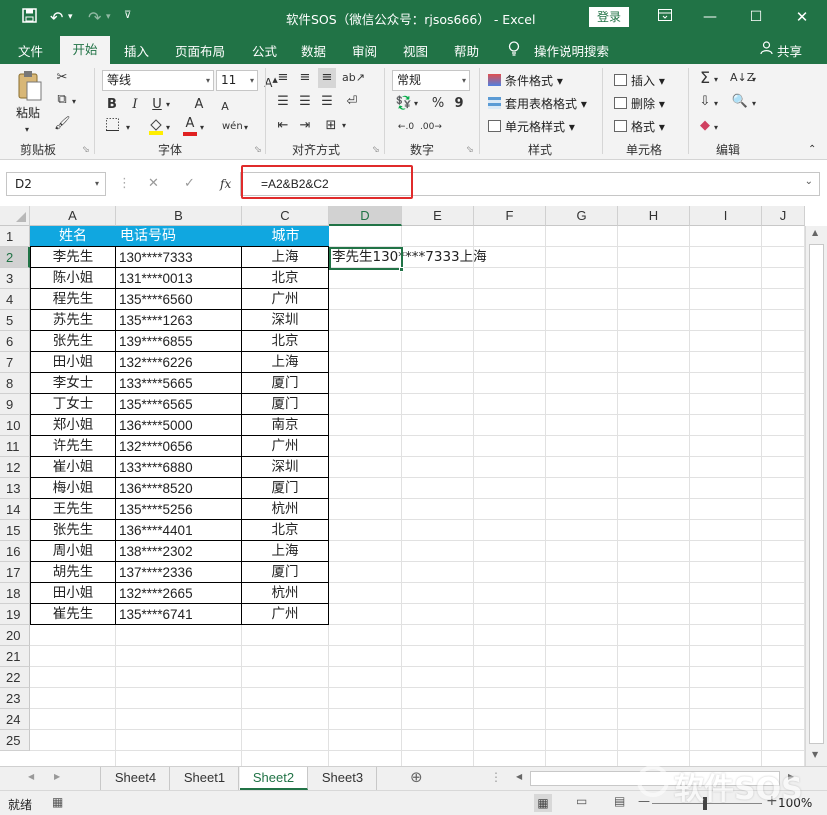 This screenshot has width=827, height=815. What do you see at coordinates (431, 127) in the screenshot?
I see `decrease-decimal-icon: .00→` at bounding box center [431, 127].